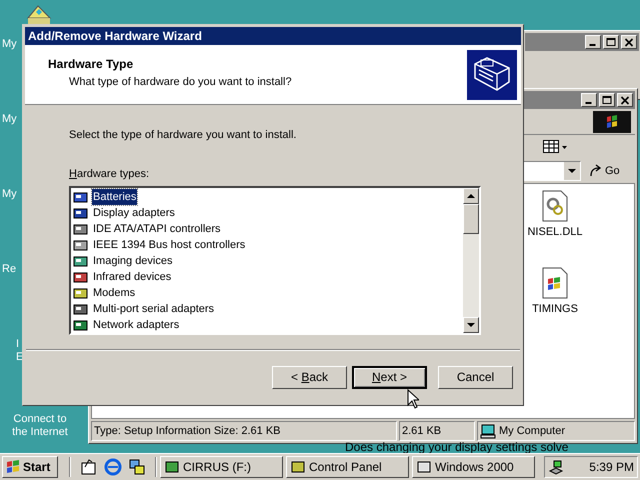  Describe the element at coordinates (611, 467) in the screenshot. I see `clock: 5:39 PM` at that location.